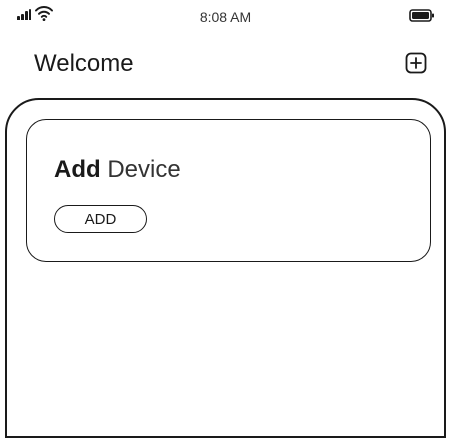 Image resolution: width=451 pixels, height=438 pixels. Describe the element at coordinates (140, 169) in the screenshot. I see `card-title-rest: Device` at that location.